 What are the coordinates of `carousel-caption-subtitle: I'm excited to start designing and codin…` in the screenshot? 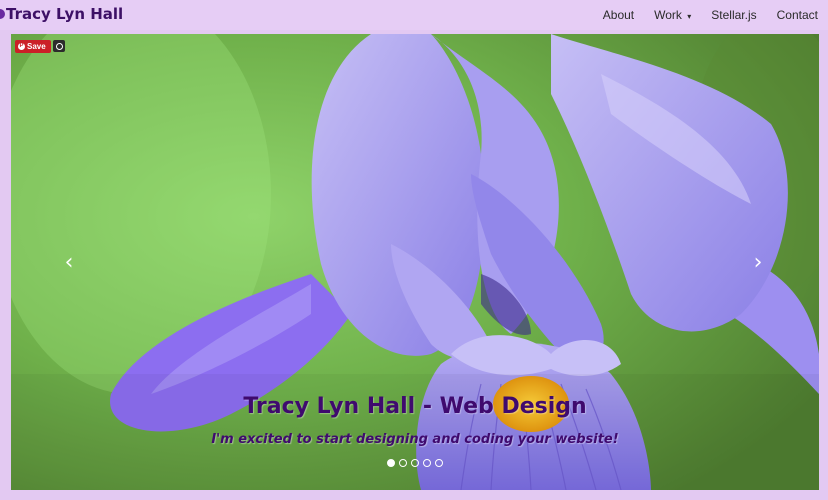 It's located at (415, 439).